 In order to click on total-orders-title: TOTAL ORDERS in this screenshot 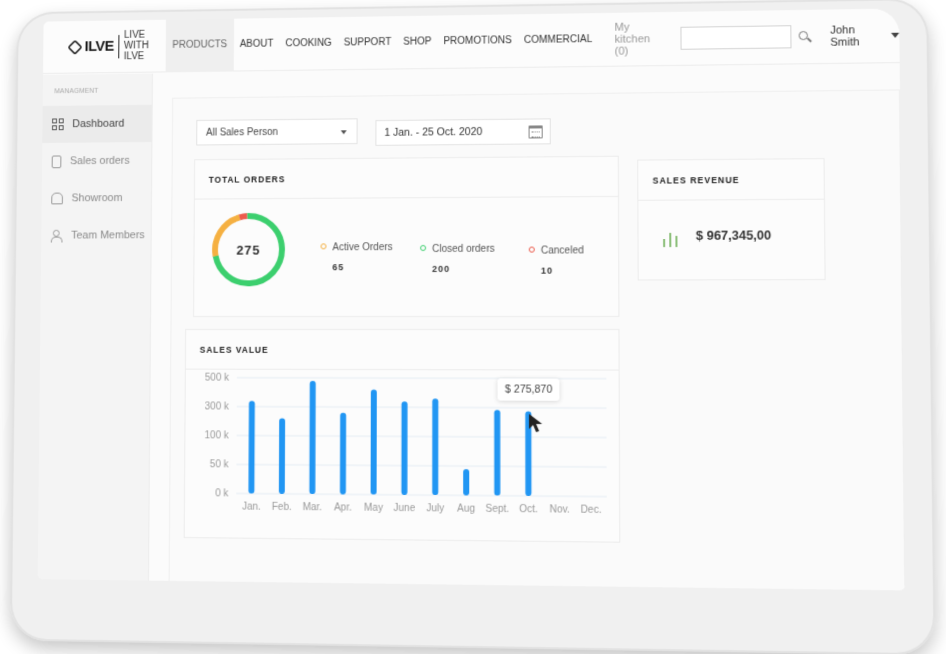, I will do `click(406, 178)`.